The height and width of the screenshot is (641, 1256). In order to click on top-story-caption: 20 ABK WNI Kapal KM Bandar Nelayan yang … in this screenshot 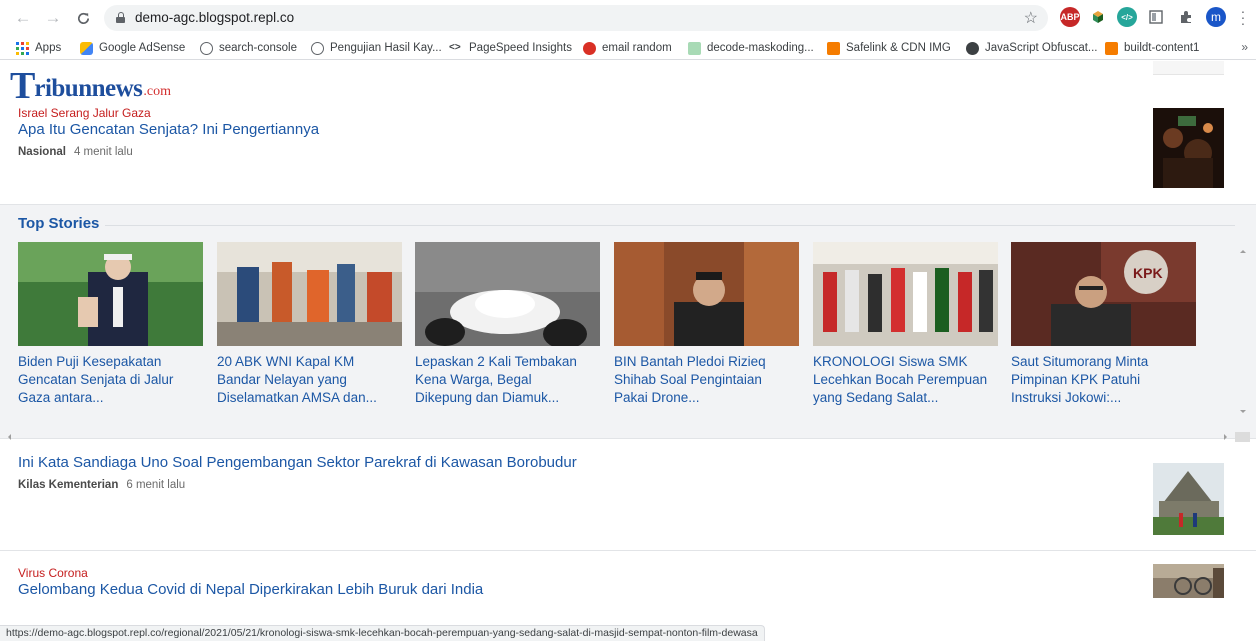, I will do `click(309, 380)`.